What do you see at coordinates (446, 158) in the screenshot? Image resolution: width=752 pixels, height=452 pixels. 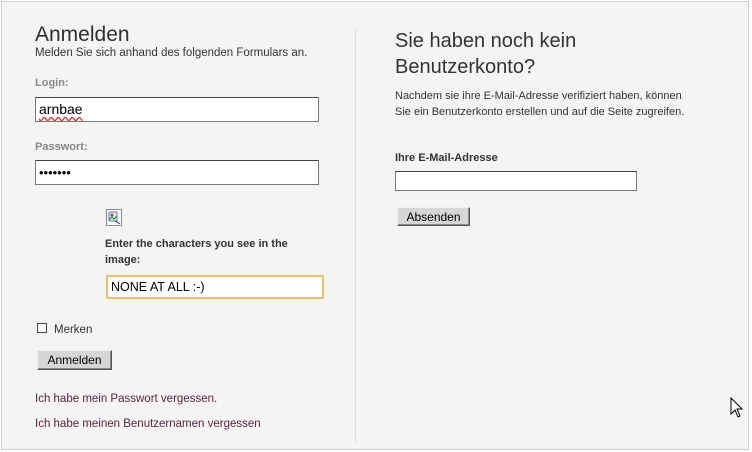 I see `email-label: Ihre E-Mail-Adresse` at bounding box center [446, 158].